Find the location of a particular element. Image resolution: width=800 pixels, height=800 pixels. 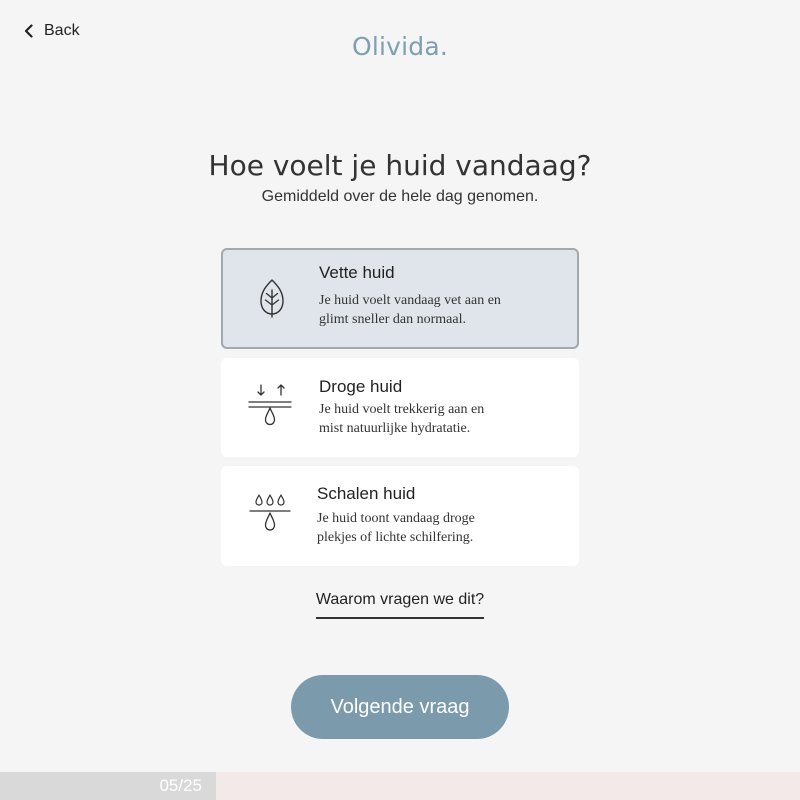

progress-label: 05/25 is located at coordinates (180, 785).